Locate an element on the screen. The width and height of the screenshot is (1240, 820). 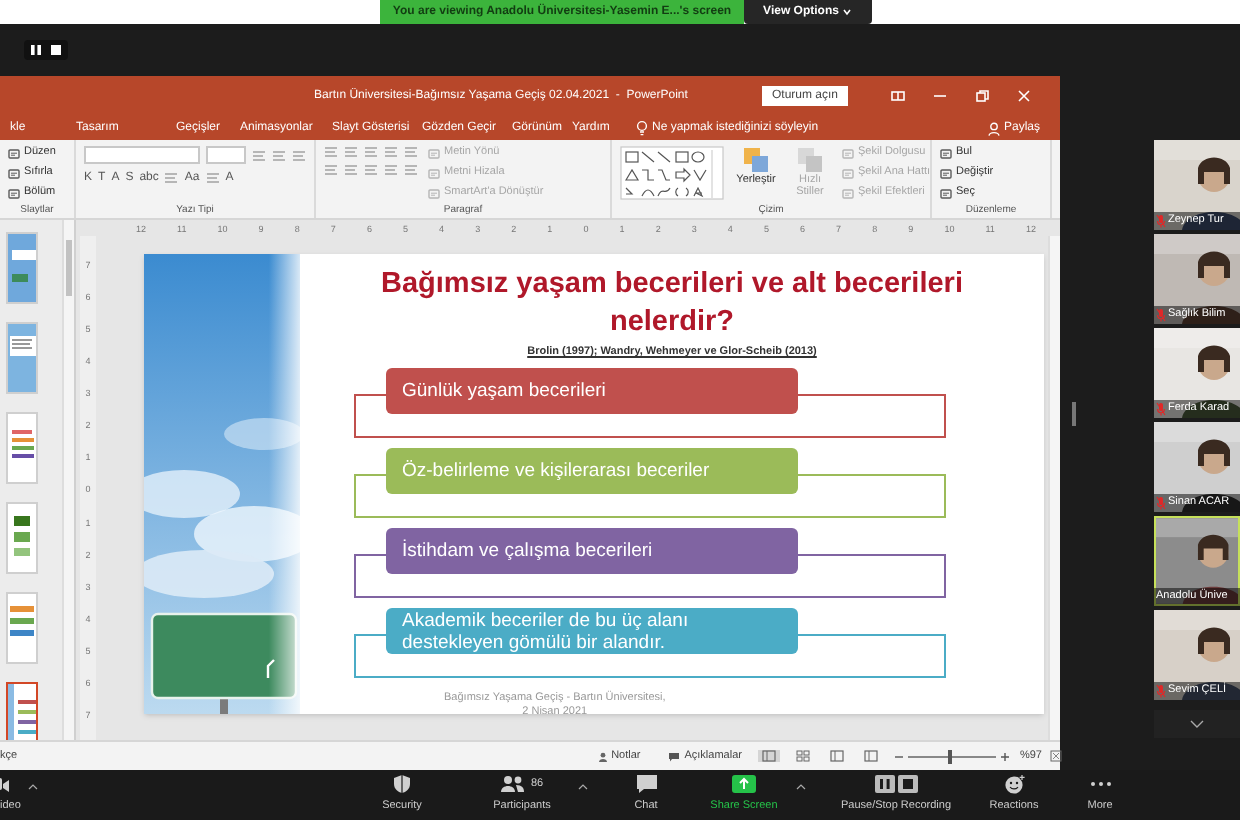
fit-icon is located at coordinates (1055, 756).